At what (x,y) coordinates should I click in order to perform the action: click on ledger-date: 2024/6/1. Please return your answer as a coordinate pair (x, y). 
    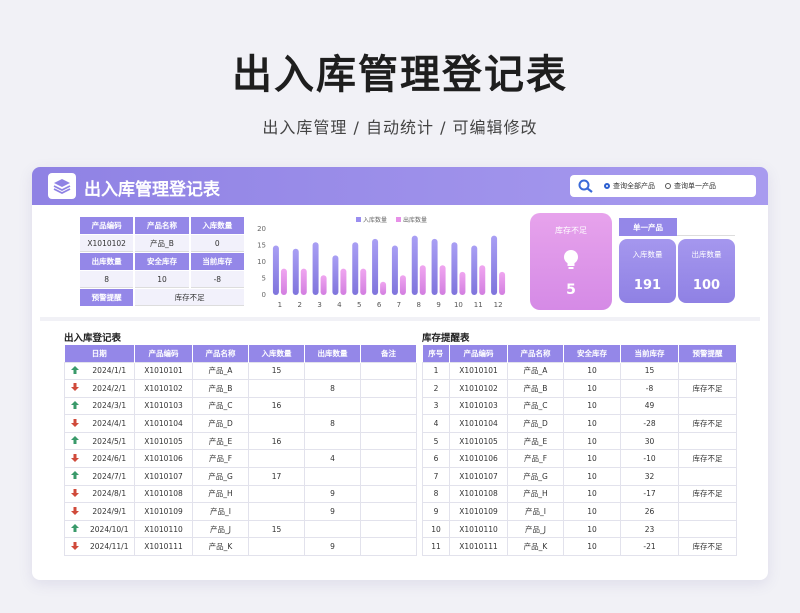
    Looking at the image, I should click on (109, 459).